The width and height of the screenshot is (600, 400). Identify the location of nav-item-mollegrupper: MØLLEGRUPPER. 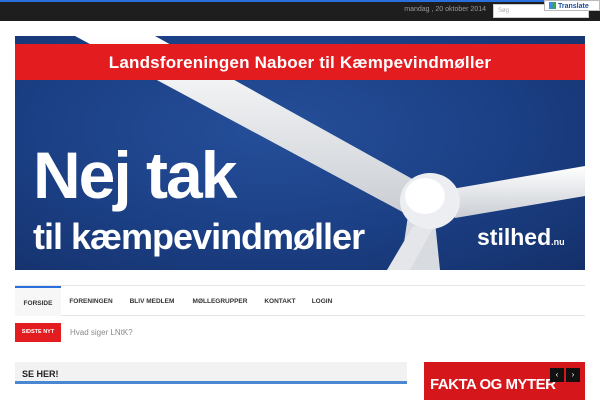
(220, 301).